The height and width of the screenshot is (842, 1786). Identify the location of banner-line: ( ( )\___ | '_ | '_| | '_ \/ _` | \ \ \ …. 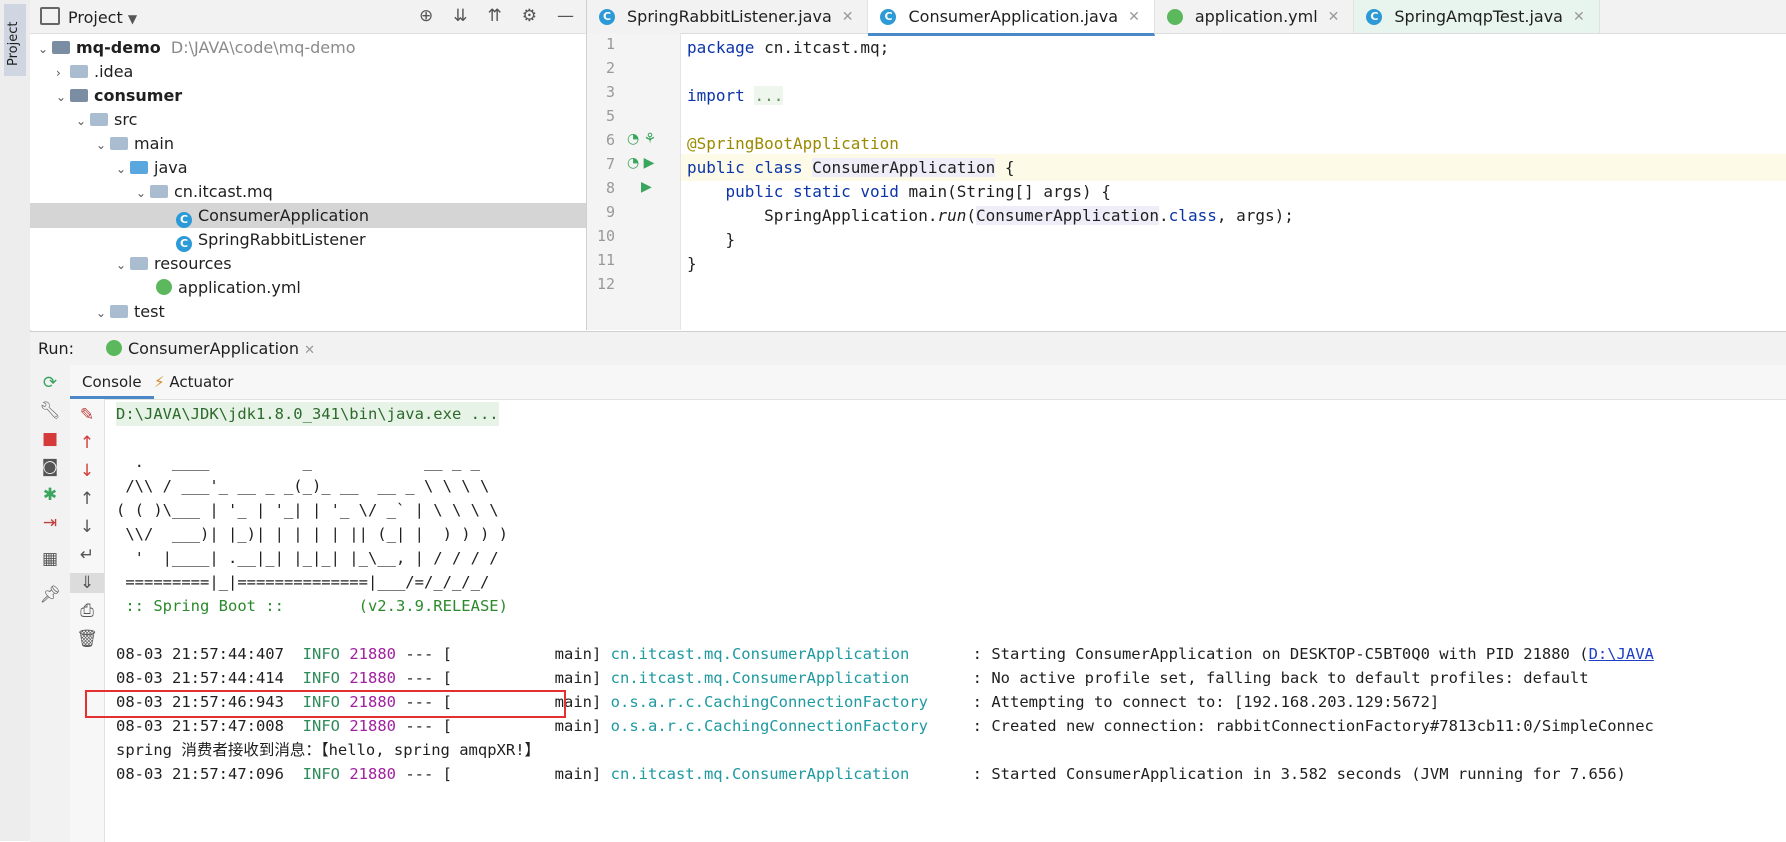
(307, 510).